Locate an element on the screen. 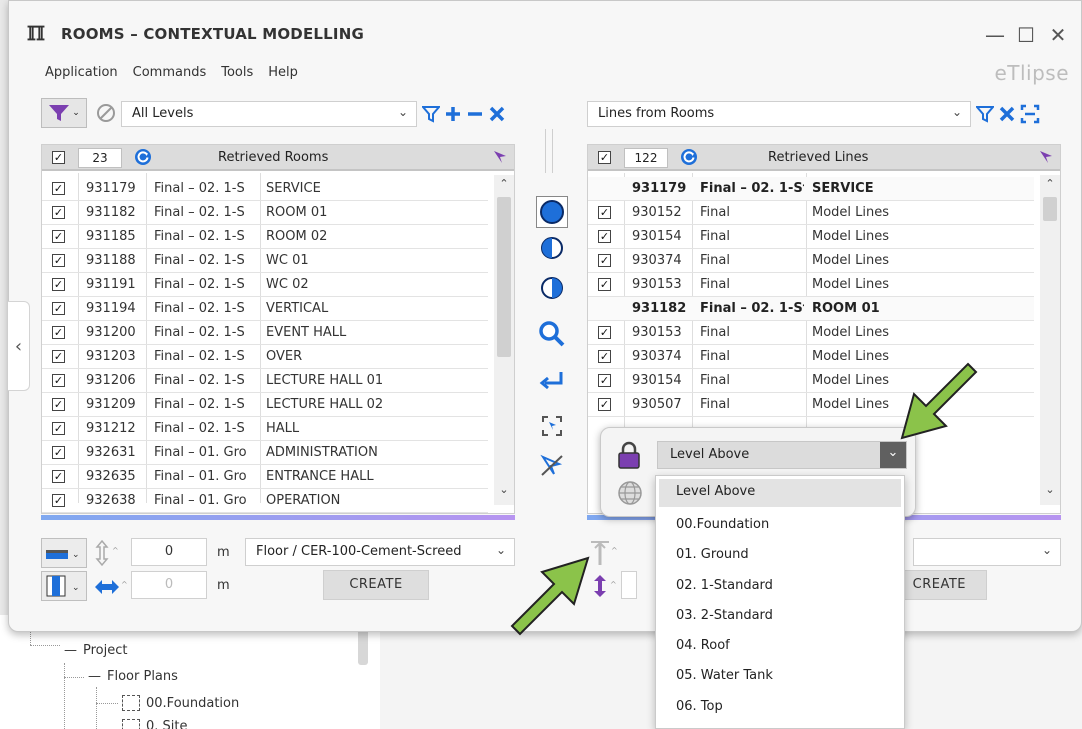 The width and height of the screenshot is (1082, 729). table-row: ✓ 931200 Final – 02. 1-S EVENT HALL is located at coordinates (265, 333).